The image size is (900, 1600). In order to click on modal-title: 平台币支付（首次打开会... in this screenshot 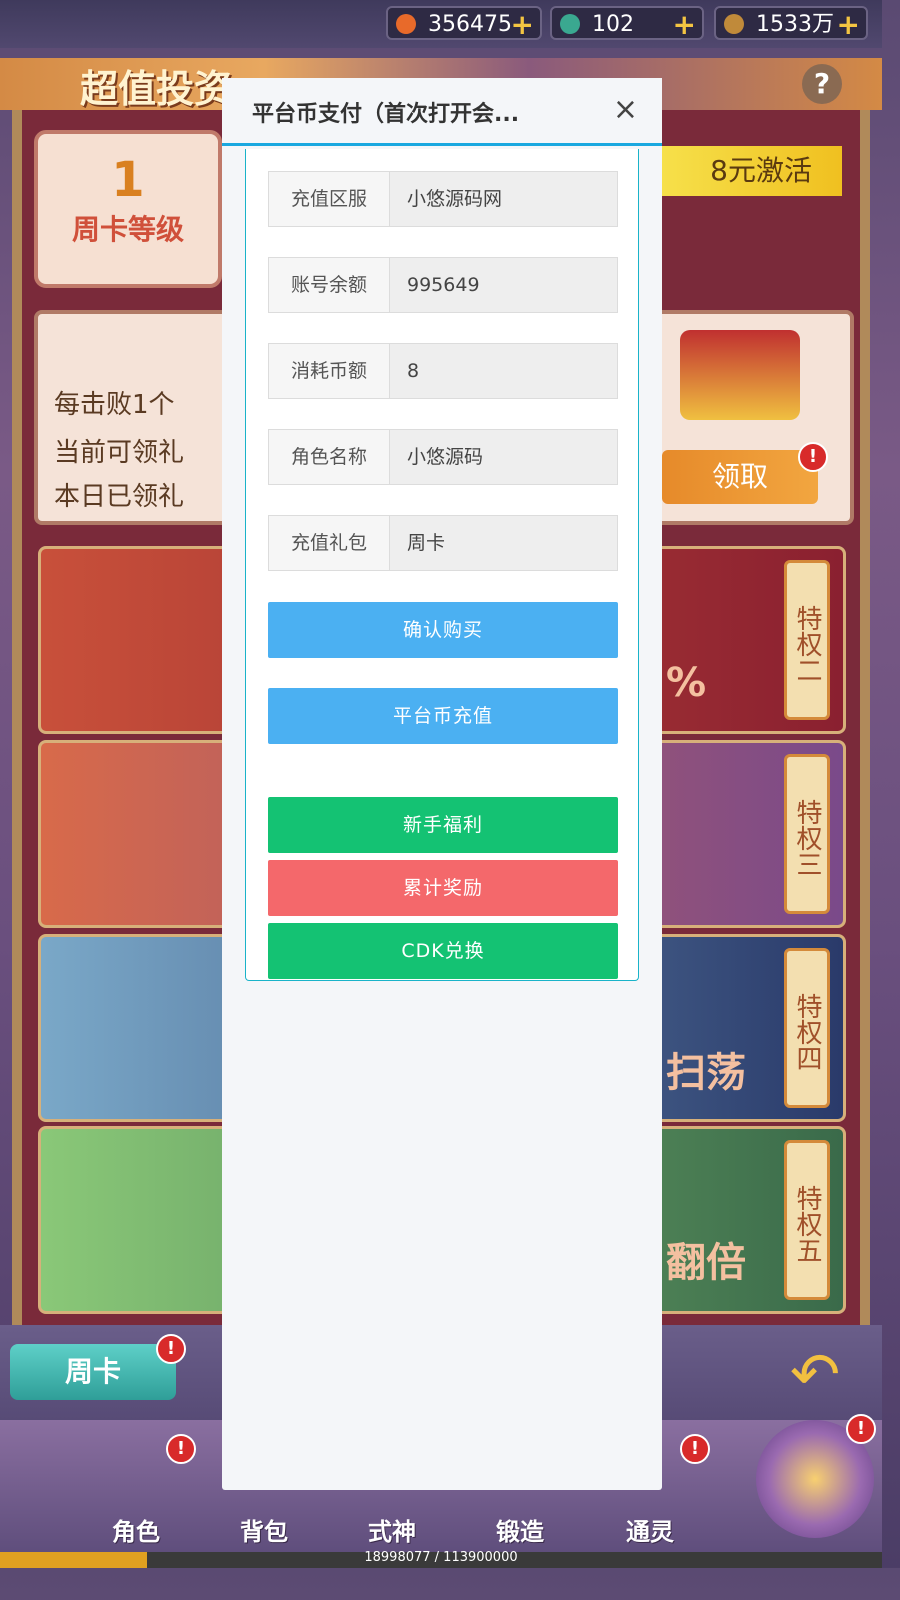, I will do `click(386, 114)`.